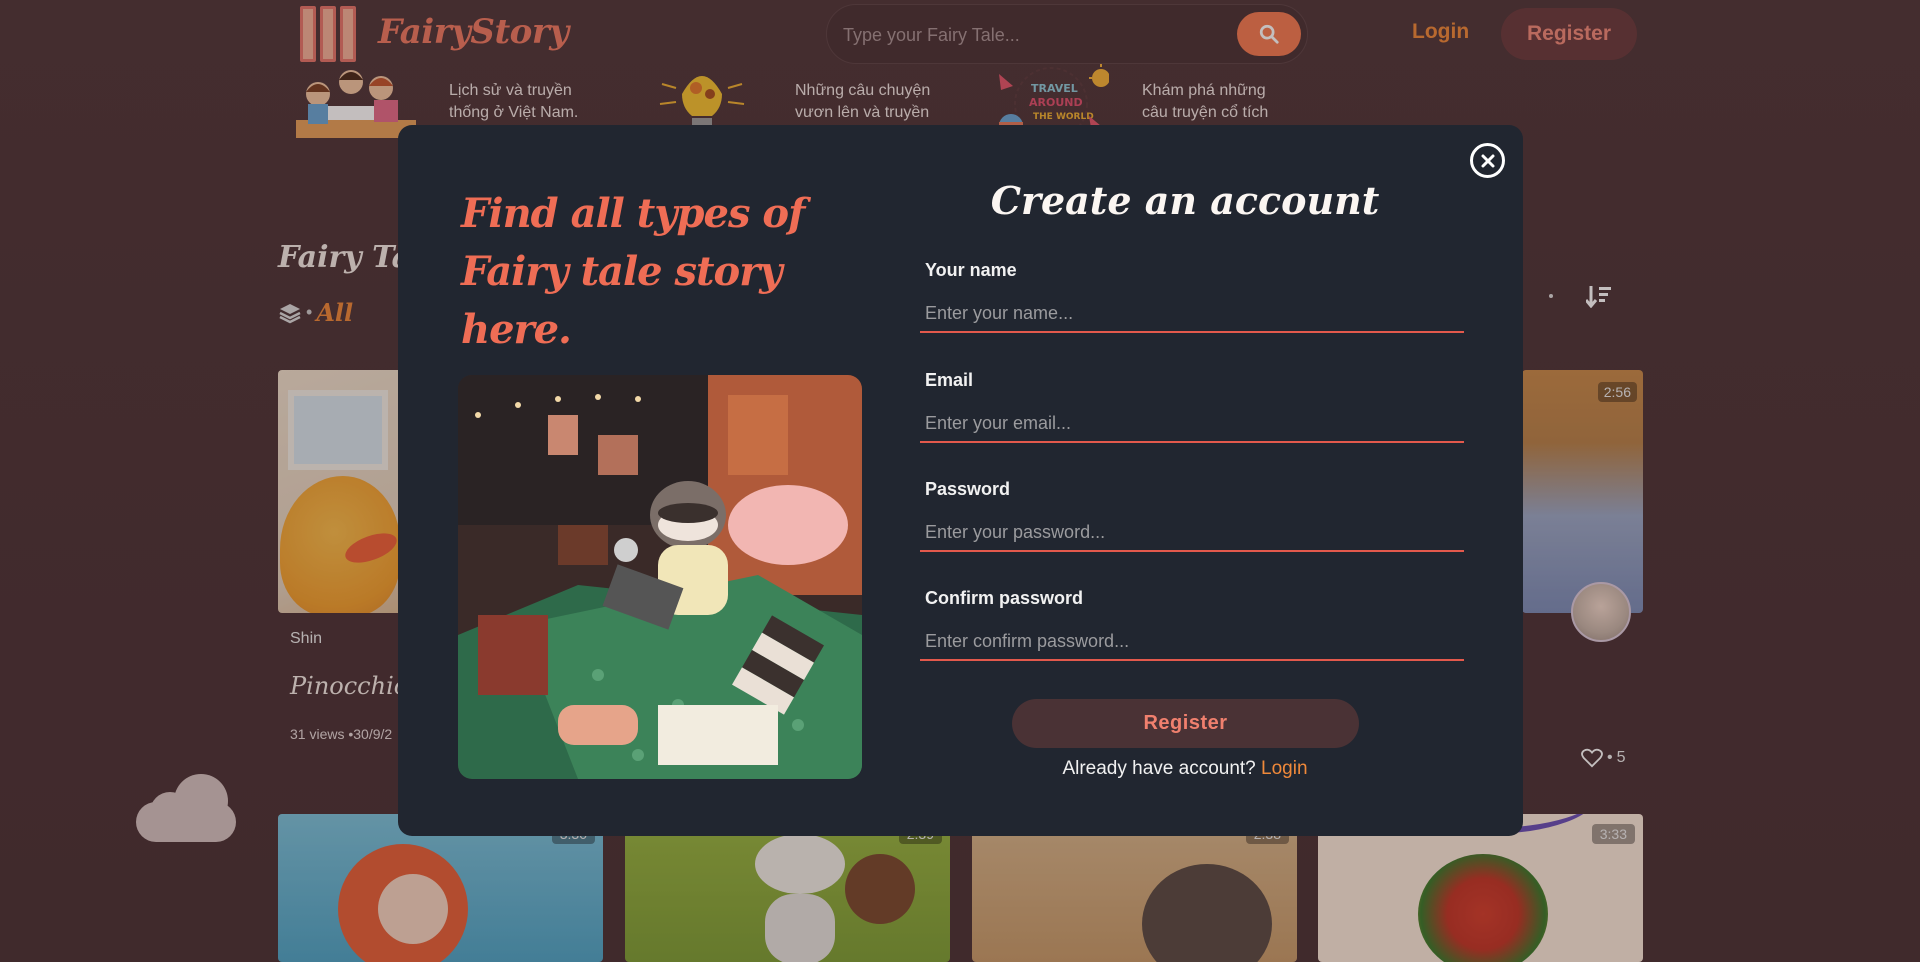 This screenshot has width=1920, height=962. I want to click on register-button: Register, so click(1185, 723).